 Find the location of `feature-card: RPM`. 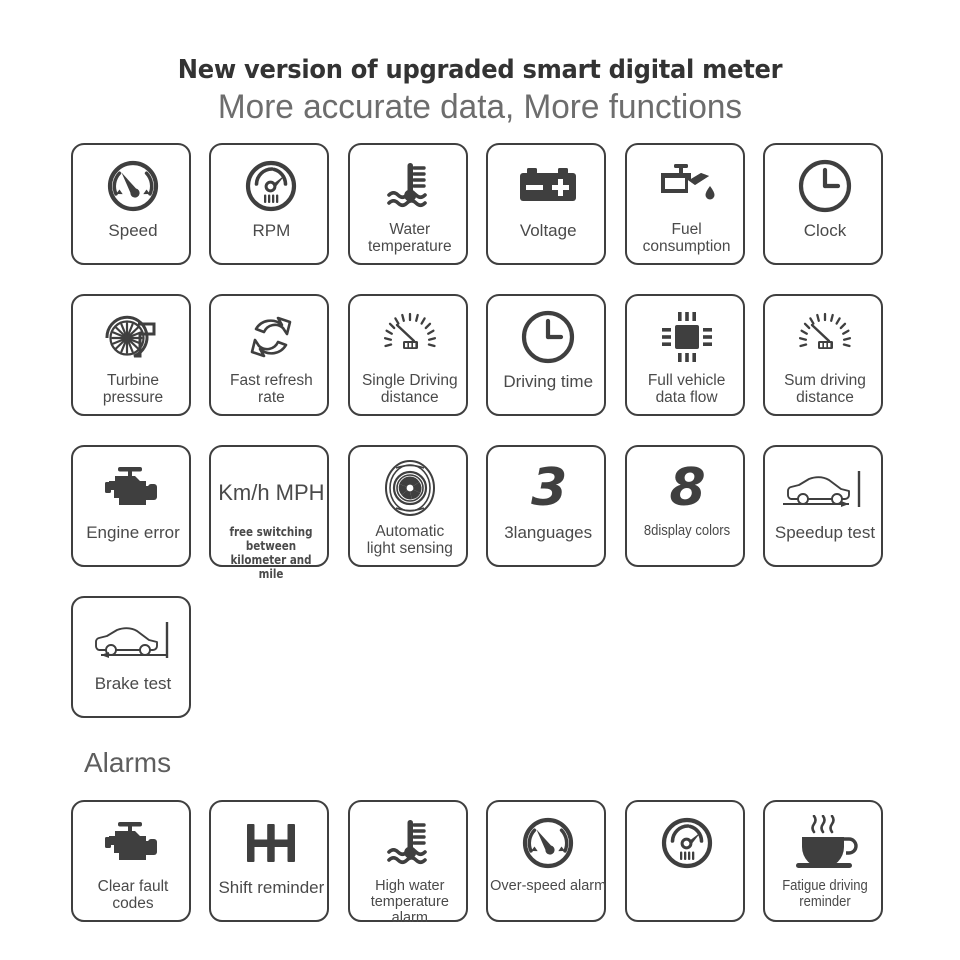

feature-card: RPM is located at coordinates (270, 204).